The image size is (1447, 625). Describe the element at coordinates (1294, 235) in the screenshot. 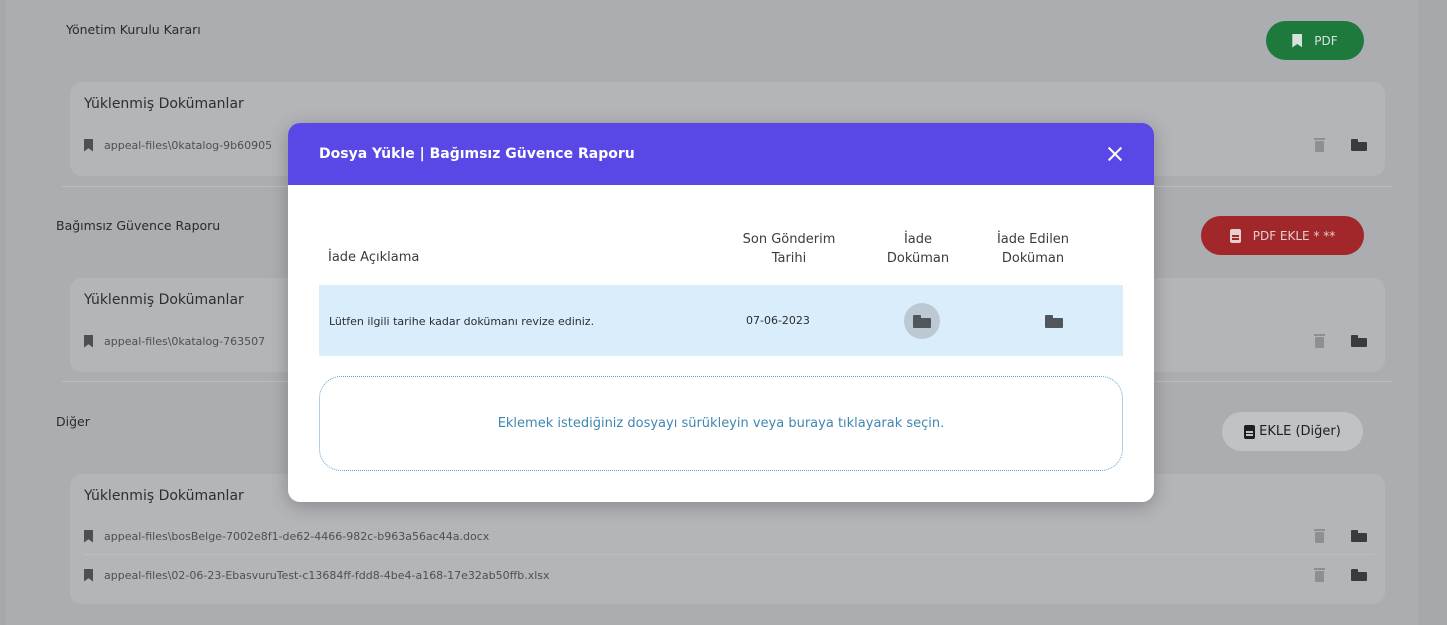

I see `pdf-ekle-button-label: PDF EKLE * **` at that location.